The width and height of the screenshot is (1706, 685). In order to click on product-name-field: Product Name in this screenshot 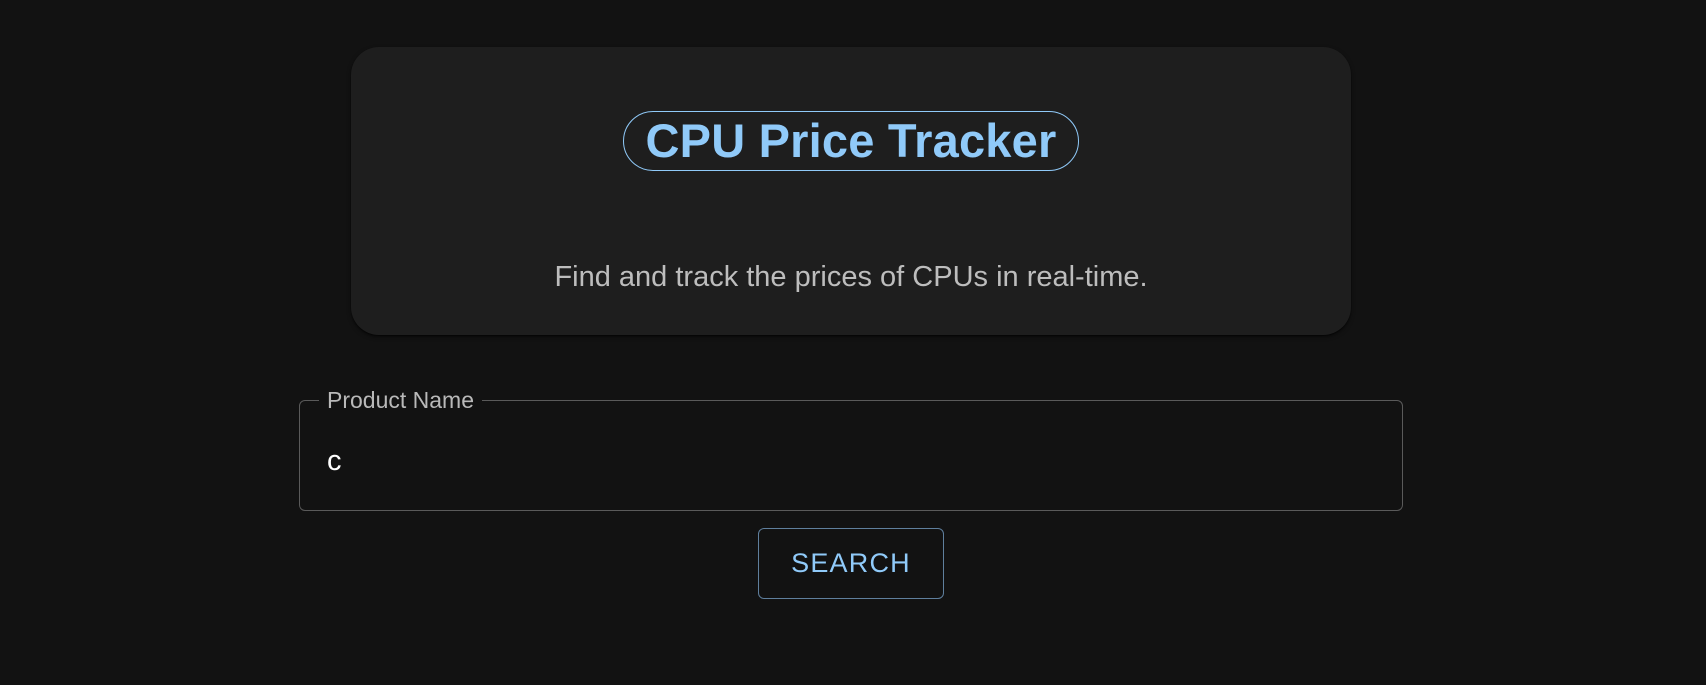, I will do `click(851, 449)`.